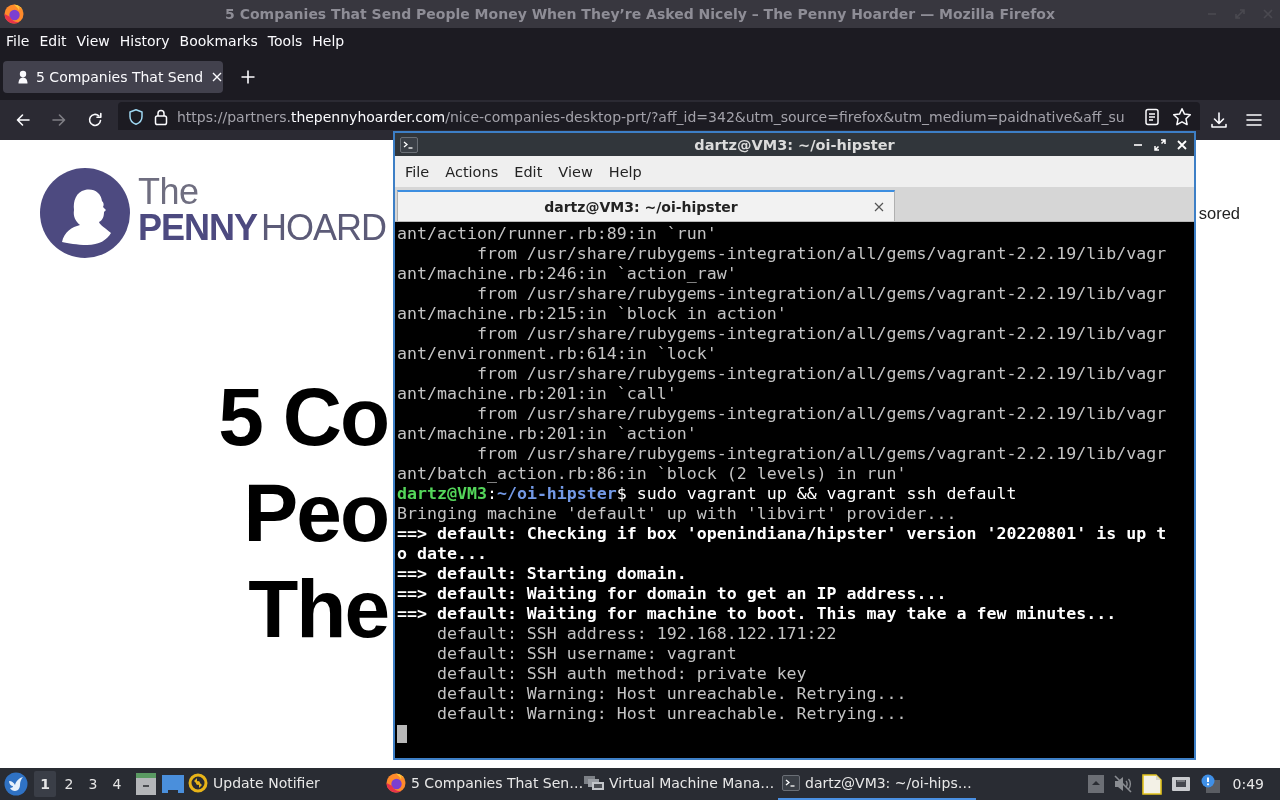 This screenshot has height=800, width=1280. I want to click on clock-text: 0:49, so click(1248, 784).